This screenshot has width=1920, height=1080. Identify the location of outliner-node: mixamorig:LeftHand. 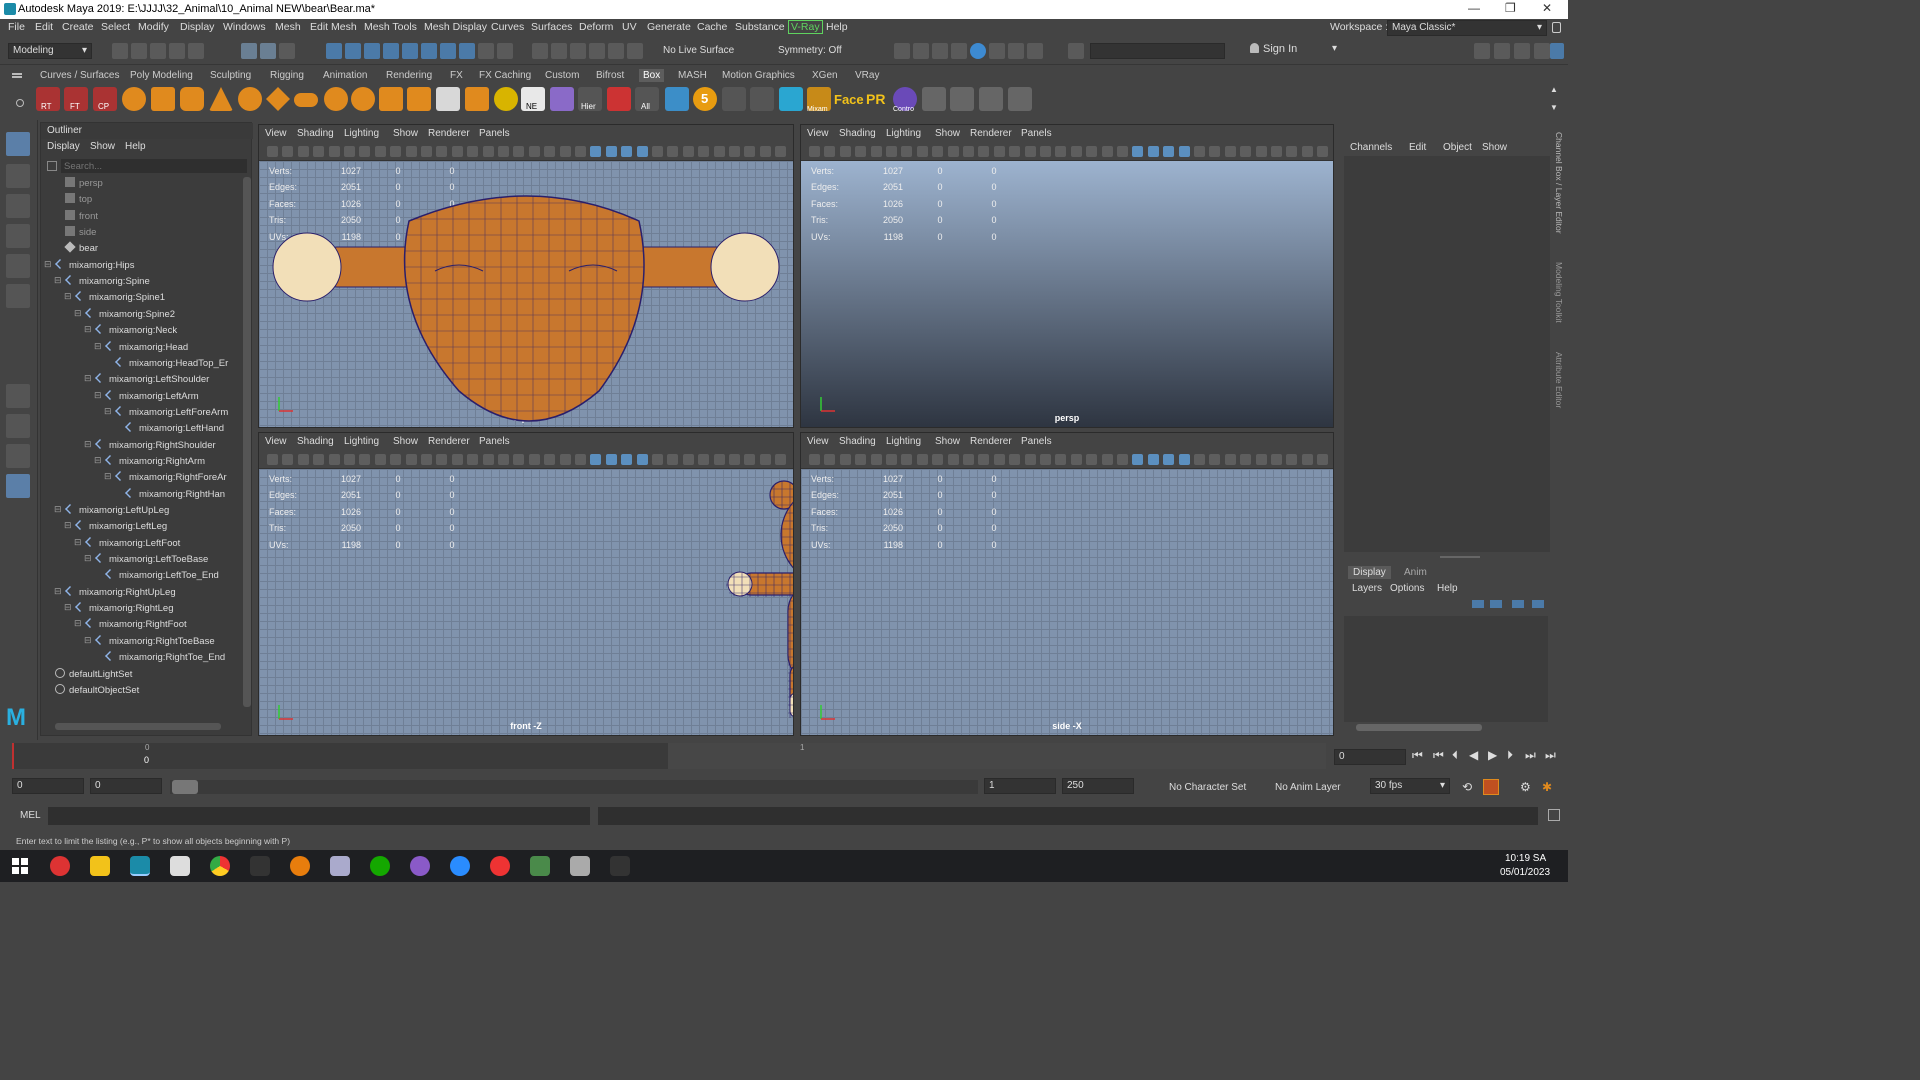
(174, 430).